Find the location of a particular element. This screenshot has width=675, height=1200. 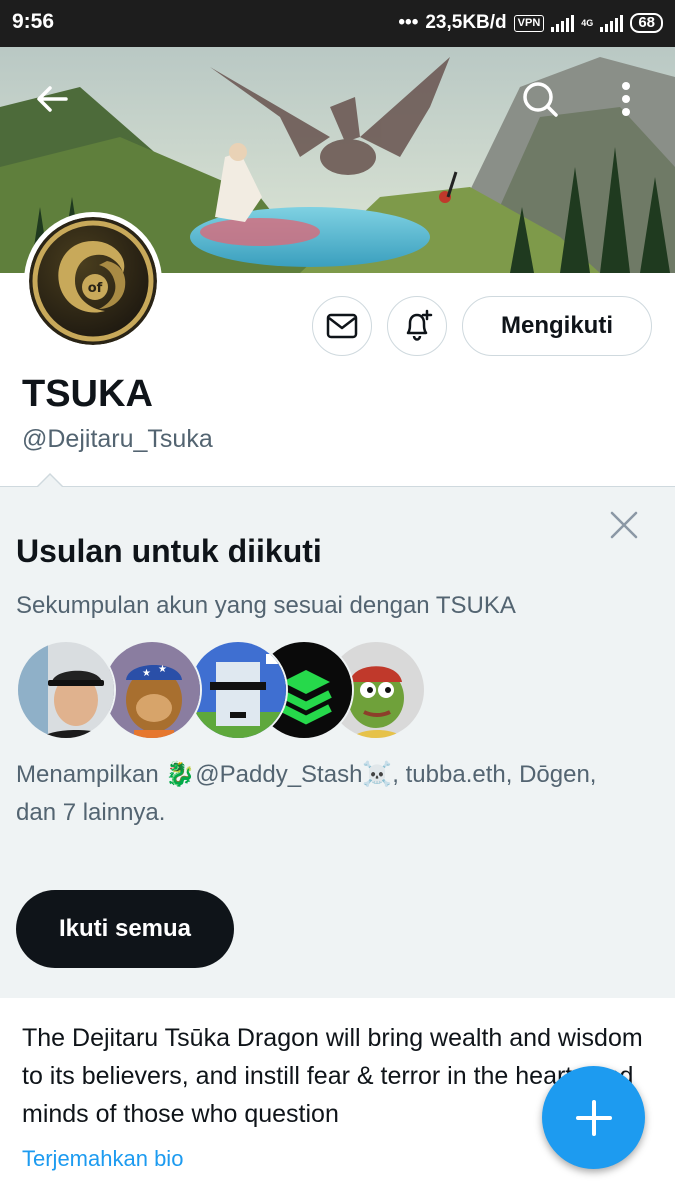

pixel-punk-avatar is located at coordinates (238, 690).